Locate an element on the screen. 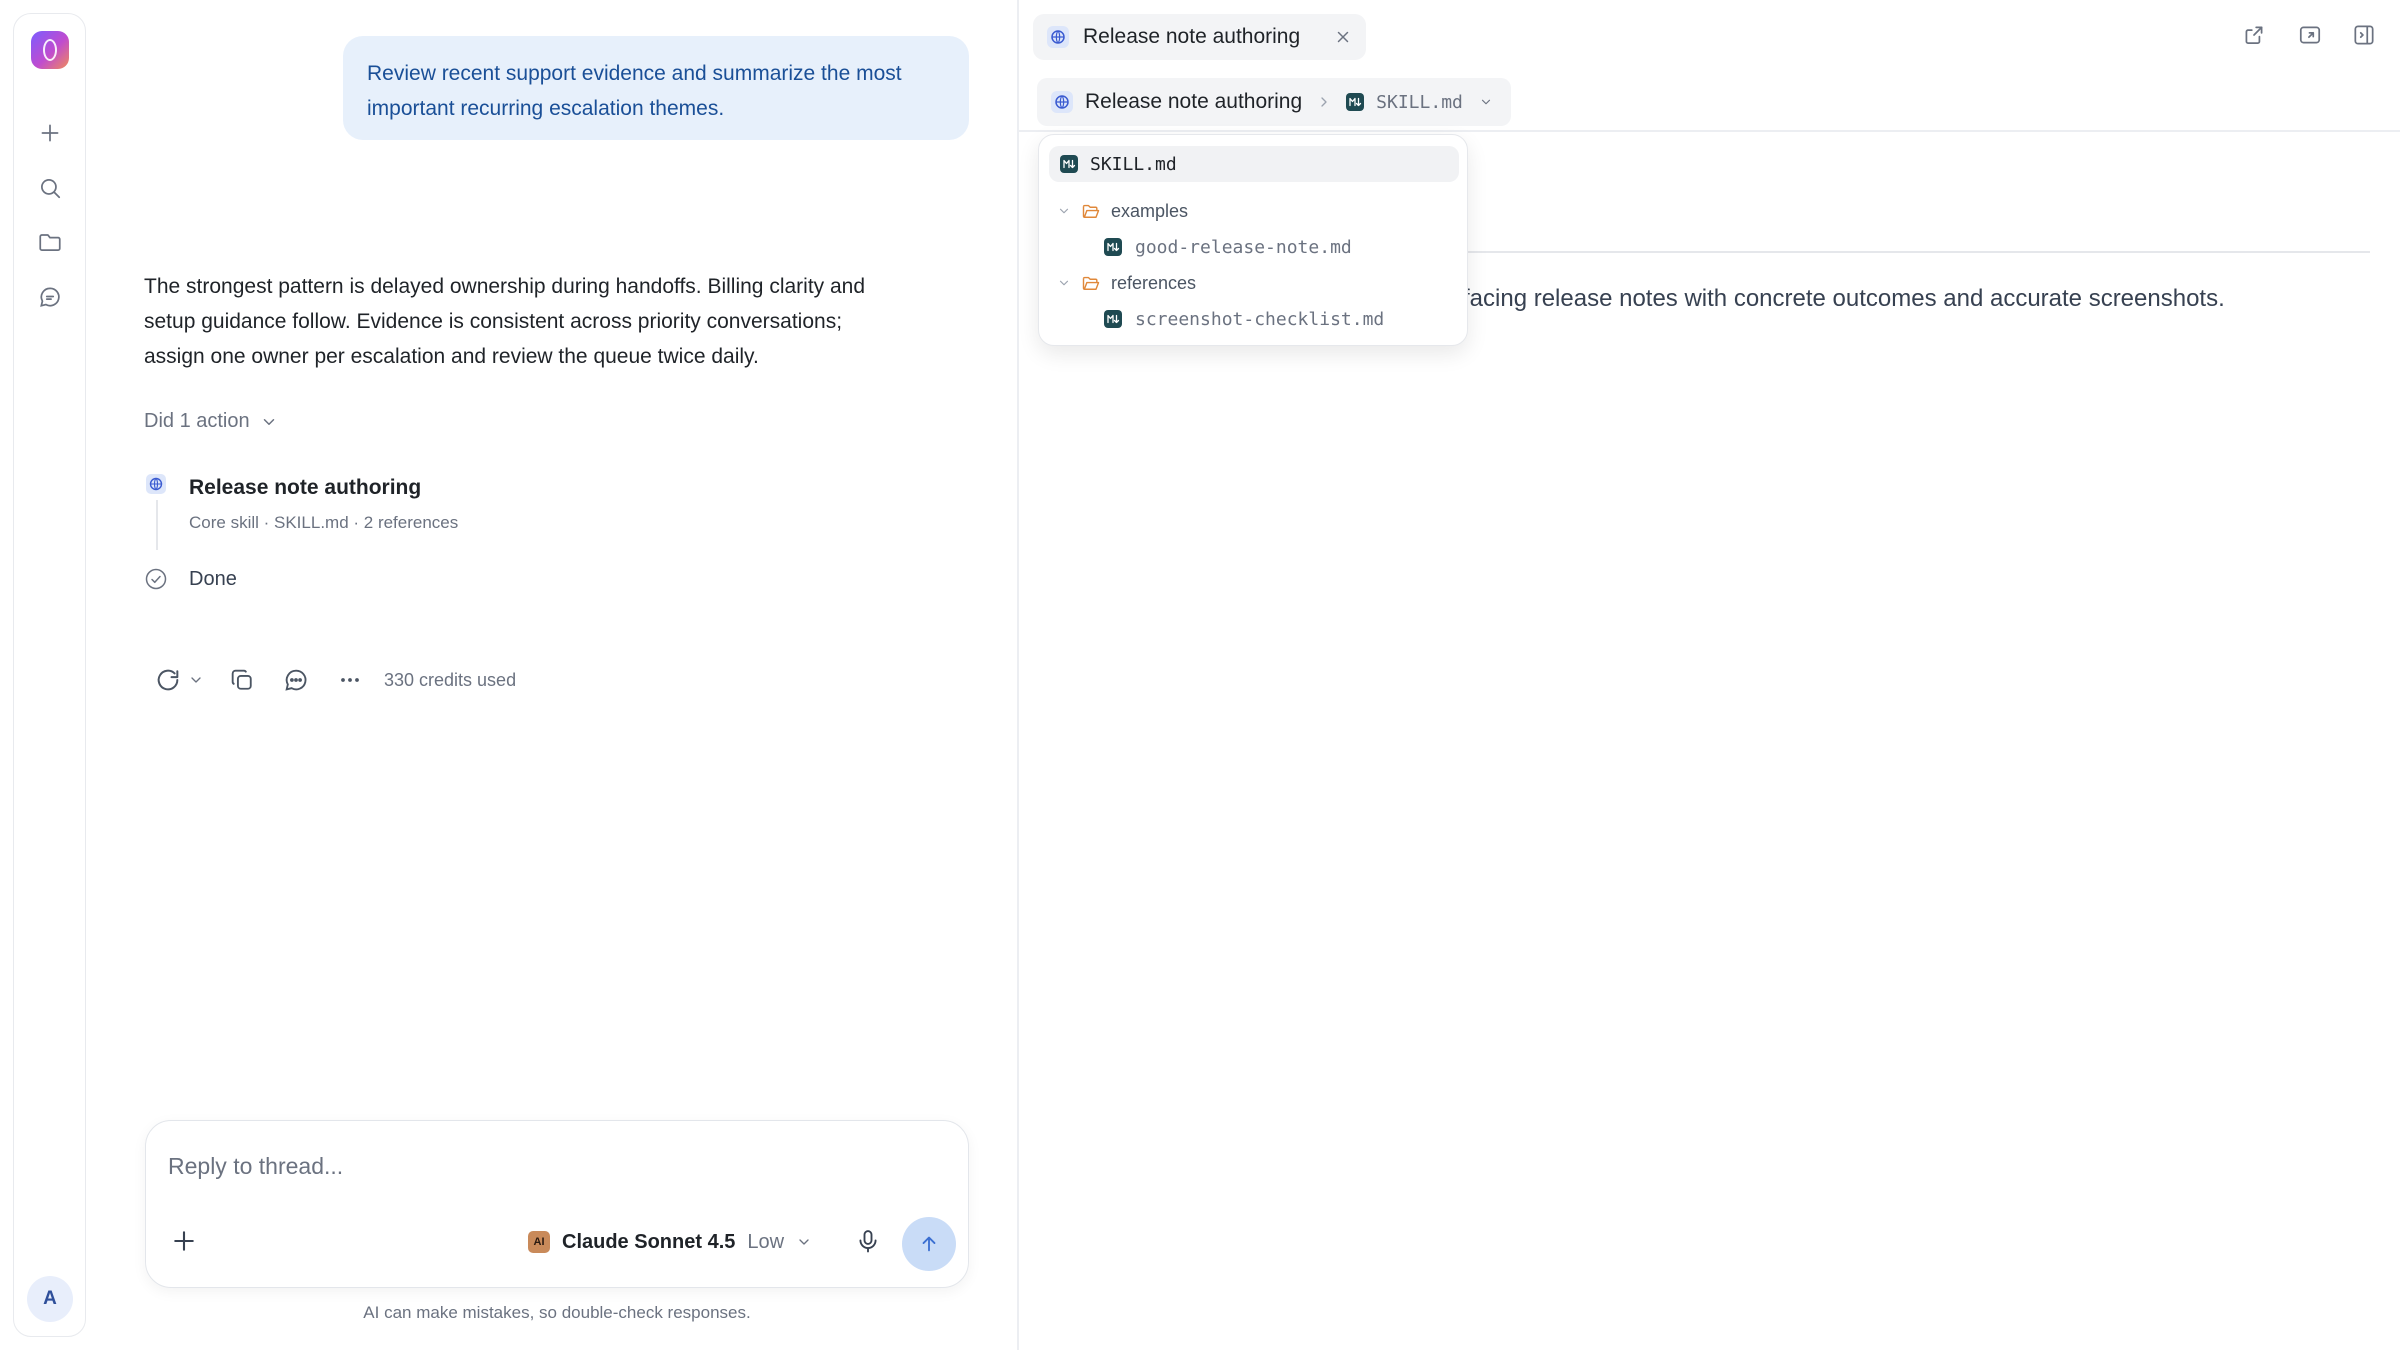 This screenshot has width=2400, height=1350. panel-tab-title: Release note authoring is located at coordinates (1192, 36).